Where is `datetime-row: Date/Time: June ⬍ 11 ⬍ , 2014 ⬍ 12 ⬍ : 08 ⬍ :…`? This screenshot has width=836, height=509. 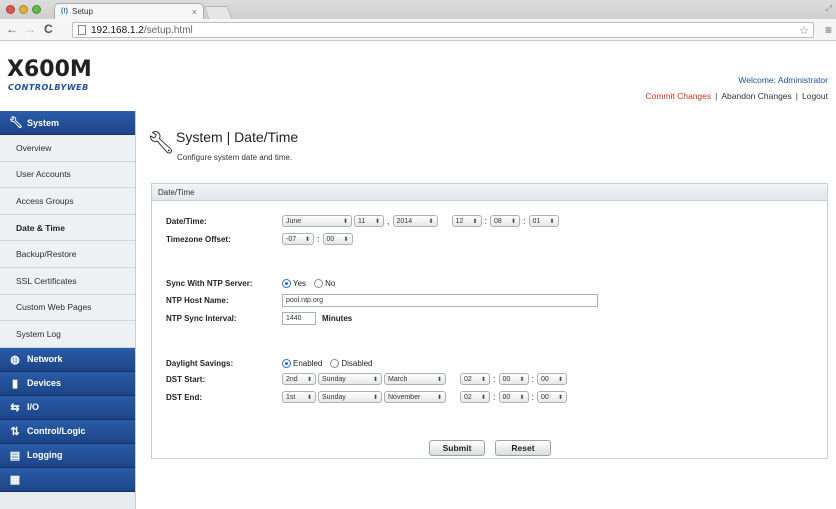 datetime-row: Date/Time: June ⬍ 11 ⬍ , 2014 ⬍ 12 ⬍ : 08 ⬍ :… is located at coordinates (362, 221).